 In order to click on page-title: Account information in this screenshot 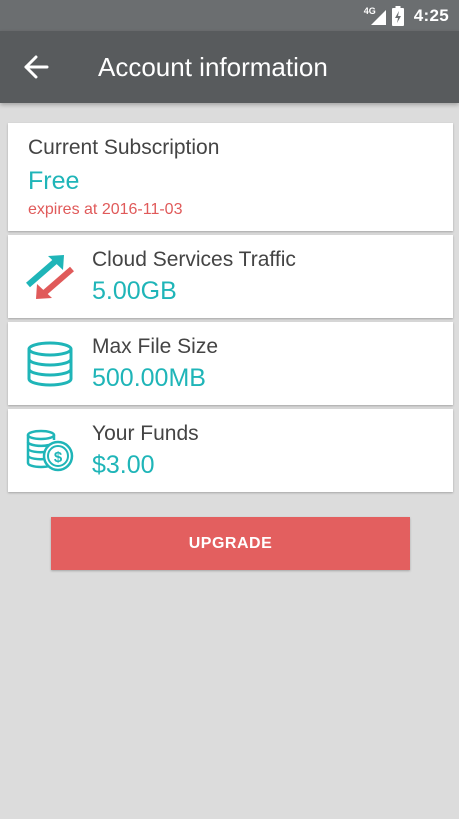, I will do `click(213, 66)`.